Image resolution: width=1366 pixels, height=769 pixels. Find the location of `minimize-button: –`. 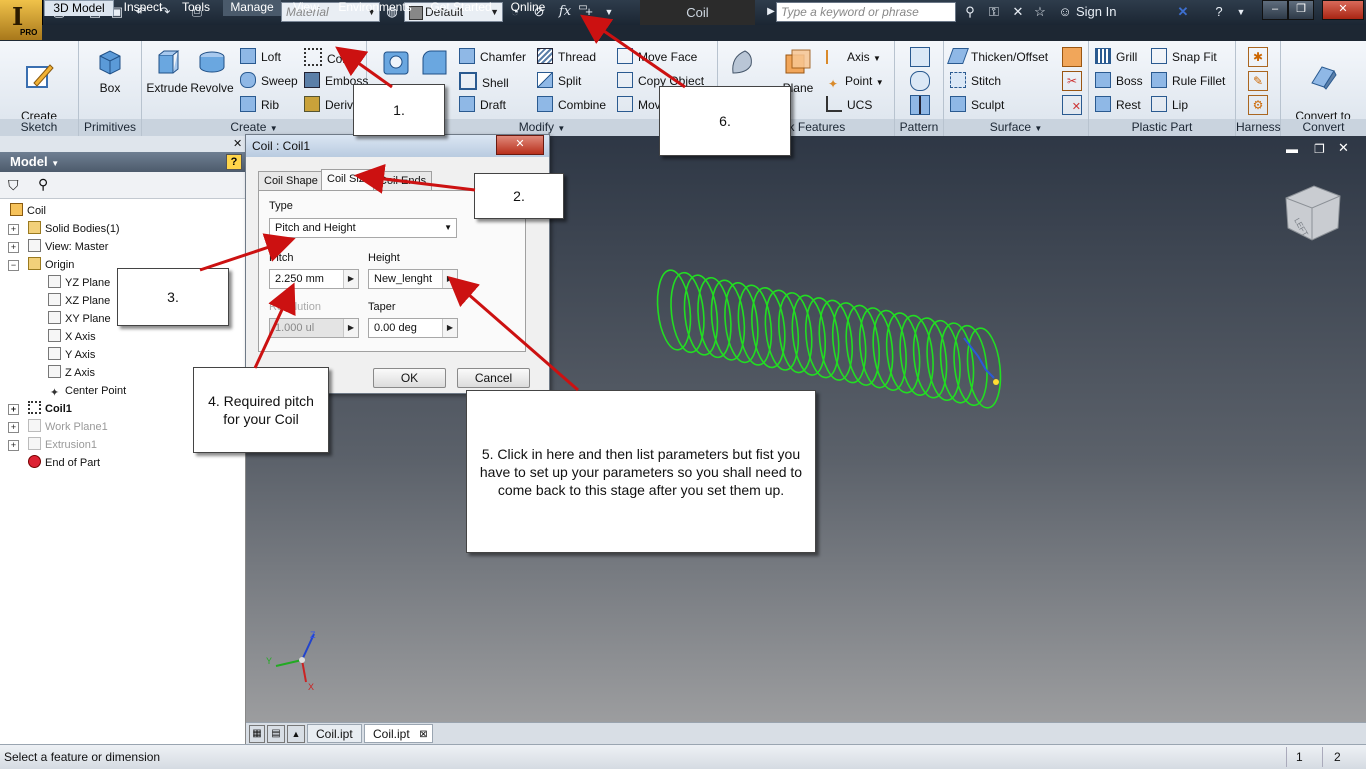

minimize-button: – is located at coordinates (1275, 10).